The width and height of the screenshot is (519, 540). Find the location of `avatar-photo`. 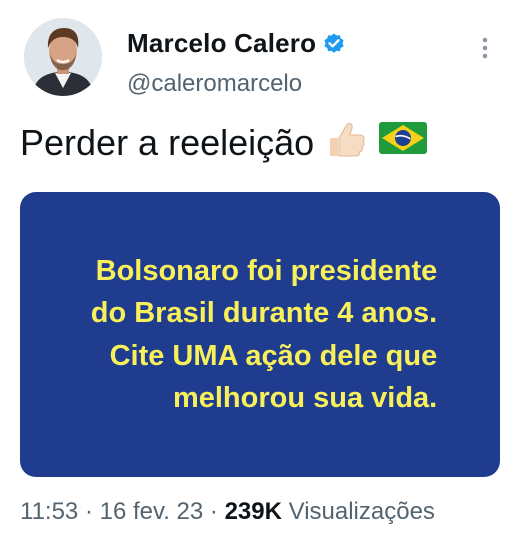

avatar-photo is located at coordinates (63, 57).